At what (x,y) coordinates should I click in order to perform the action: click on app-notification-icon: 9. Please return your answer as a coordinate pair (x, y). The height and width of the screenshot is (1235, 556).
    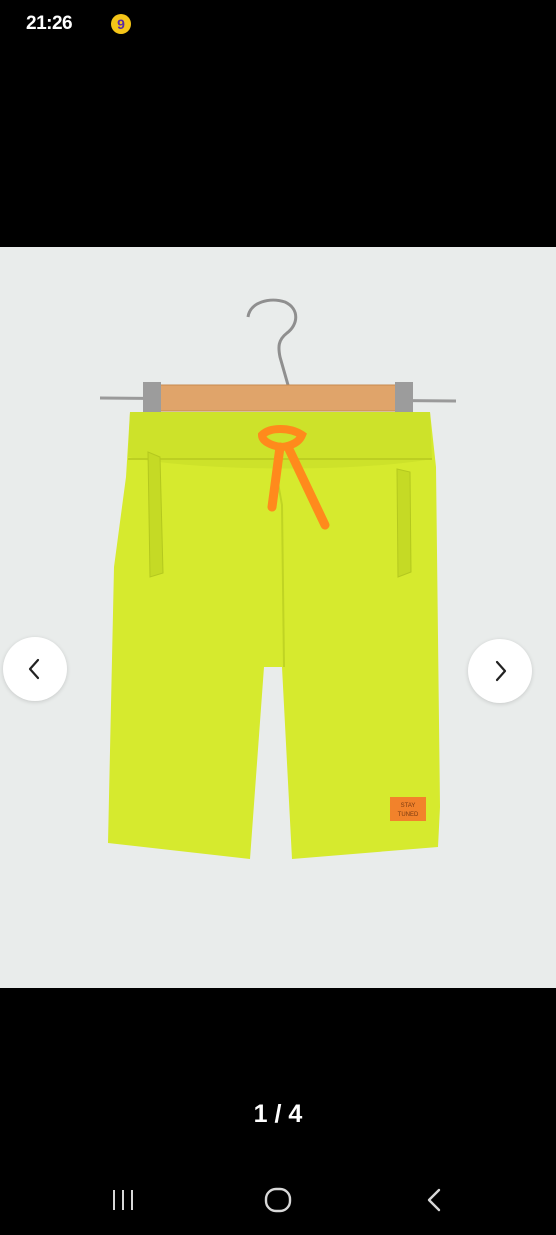
    Looking at the image, I should click on (121, 24).